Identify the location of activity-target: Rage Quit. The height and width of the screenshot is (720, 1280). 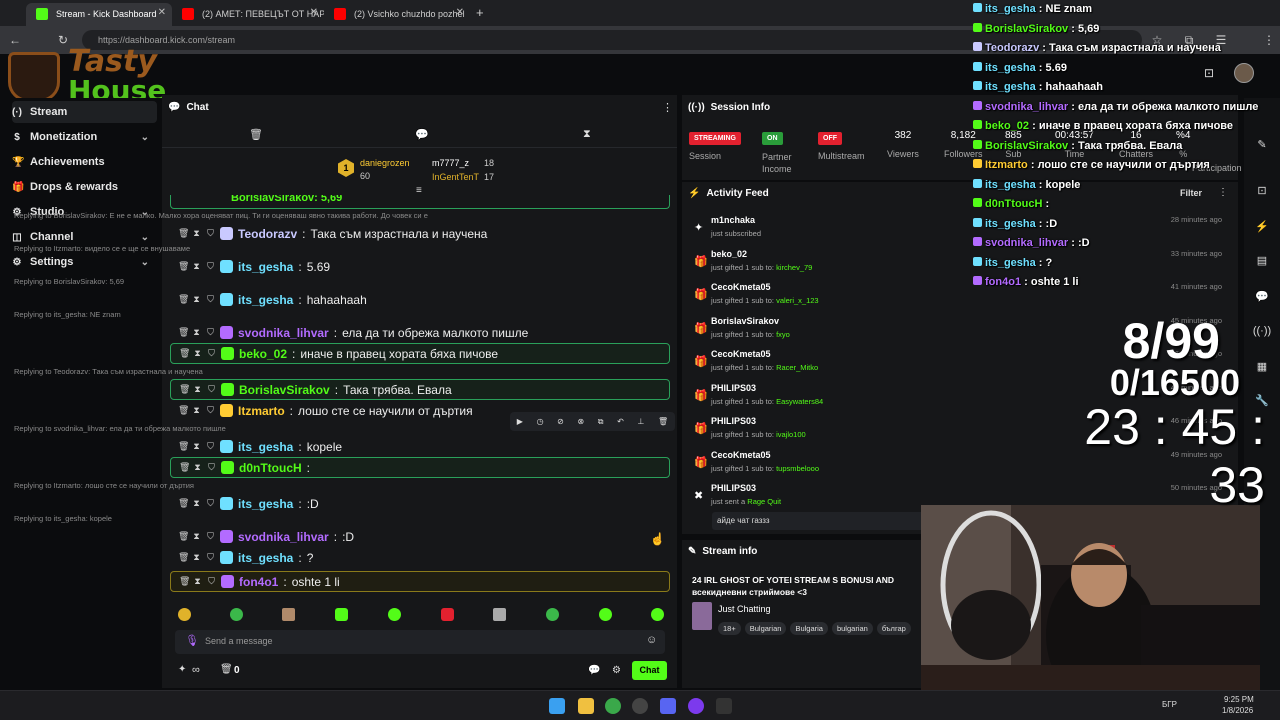
(764, 501).